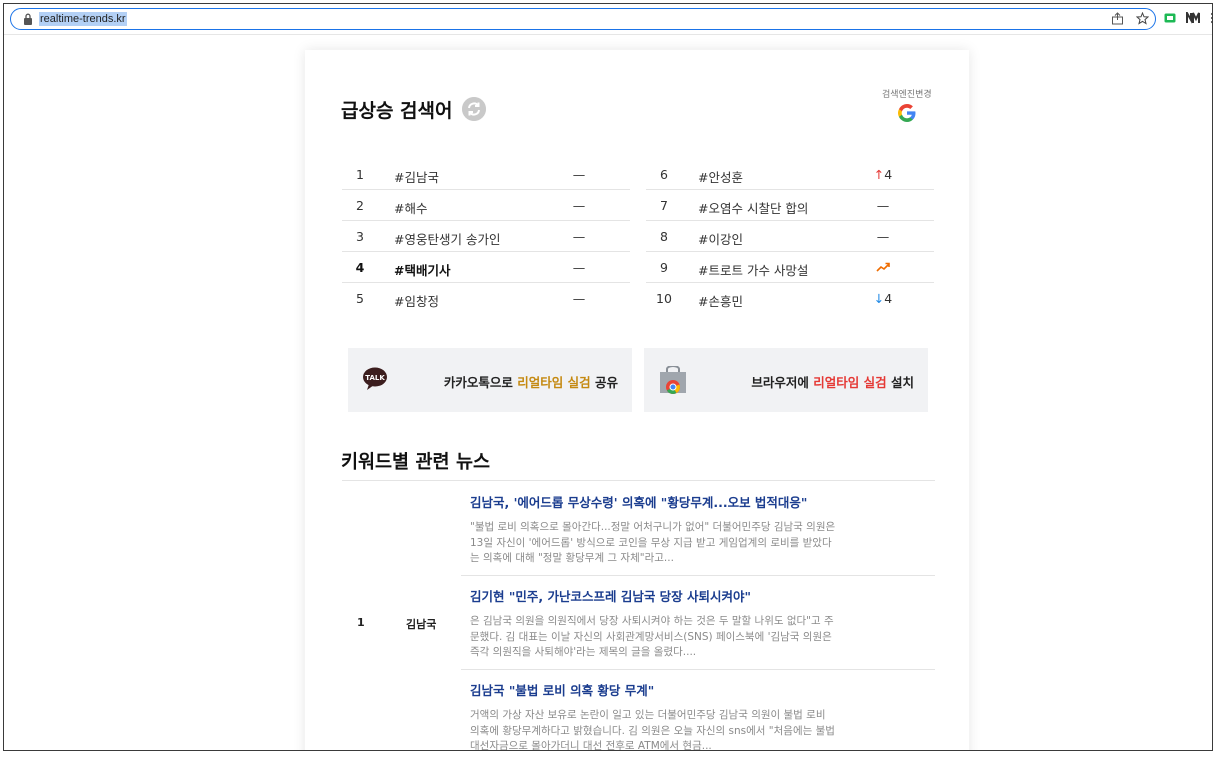  I want to click on rank-number: 8, so click(664, 236).